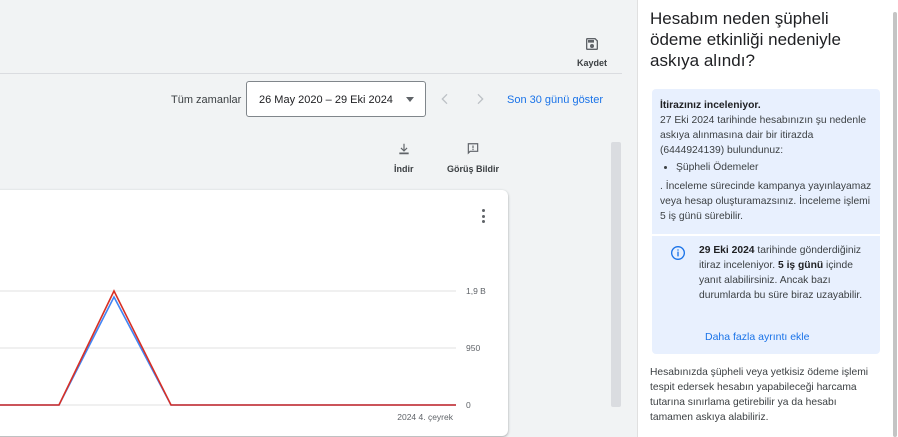  Describe the element at coordinates (228, 350) in the screenshot. I see `chart-series-line` at that location.